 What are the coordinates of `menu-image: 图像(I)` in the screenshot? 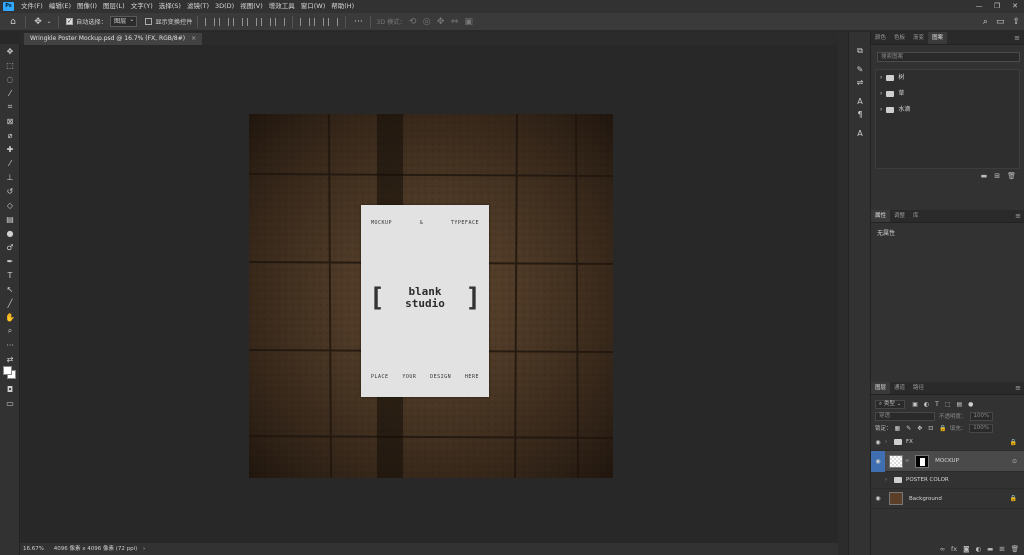 It's located at (87, 6).